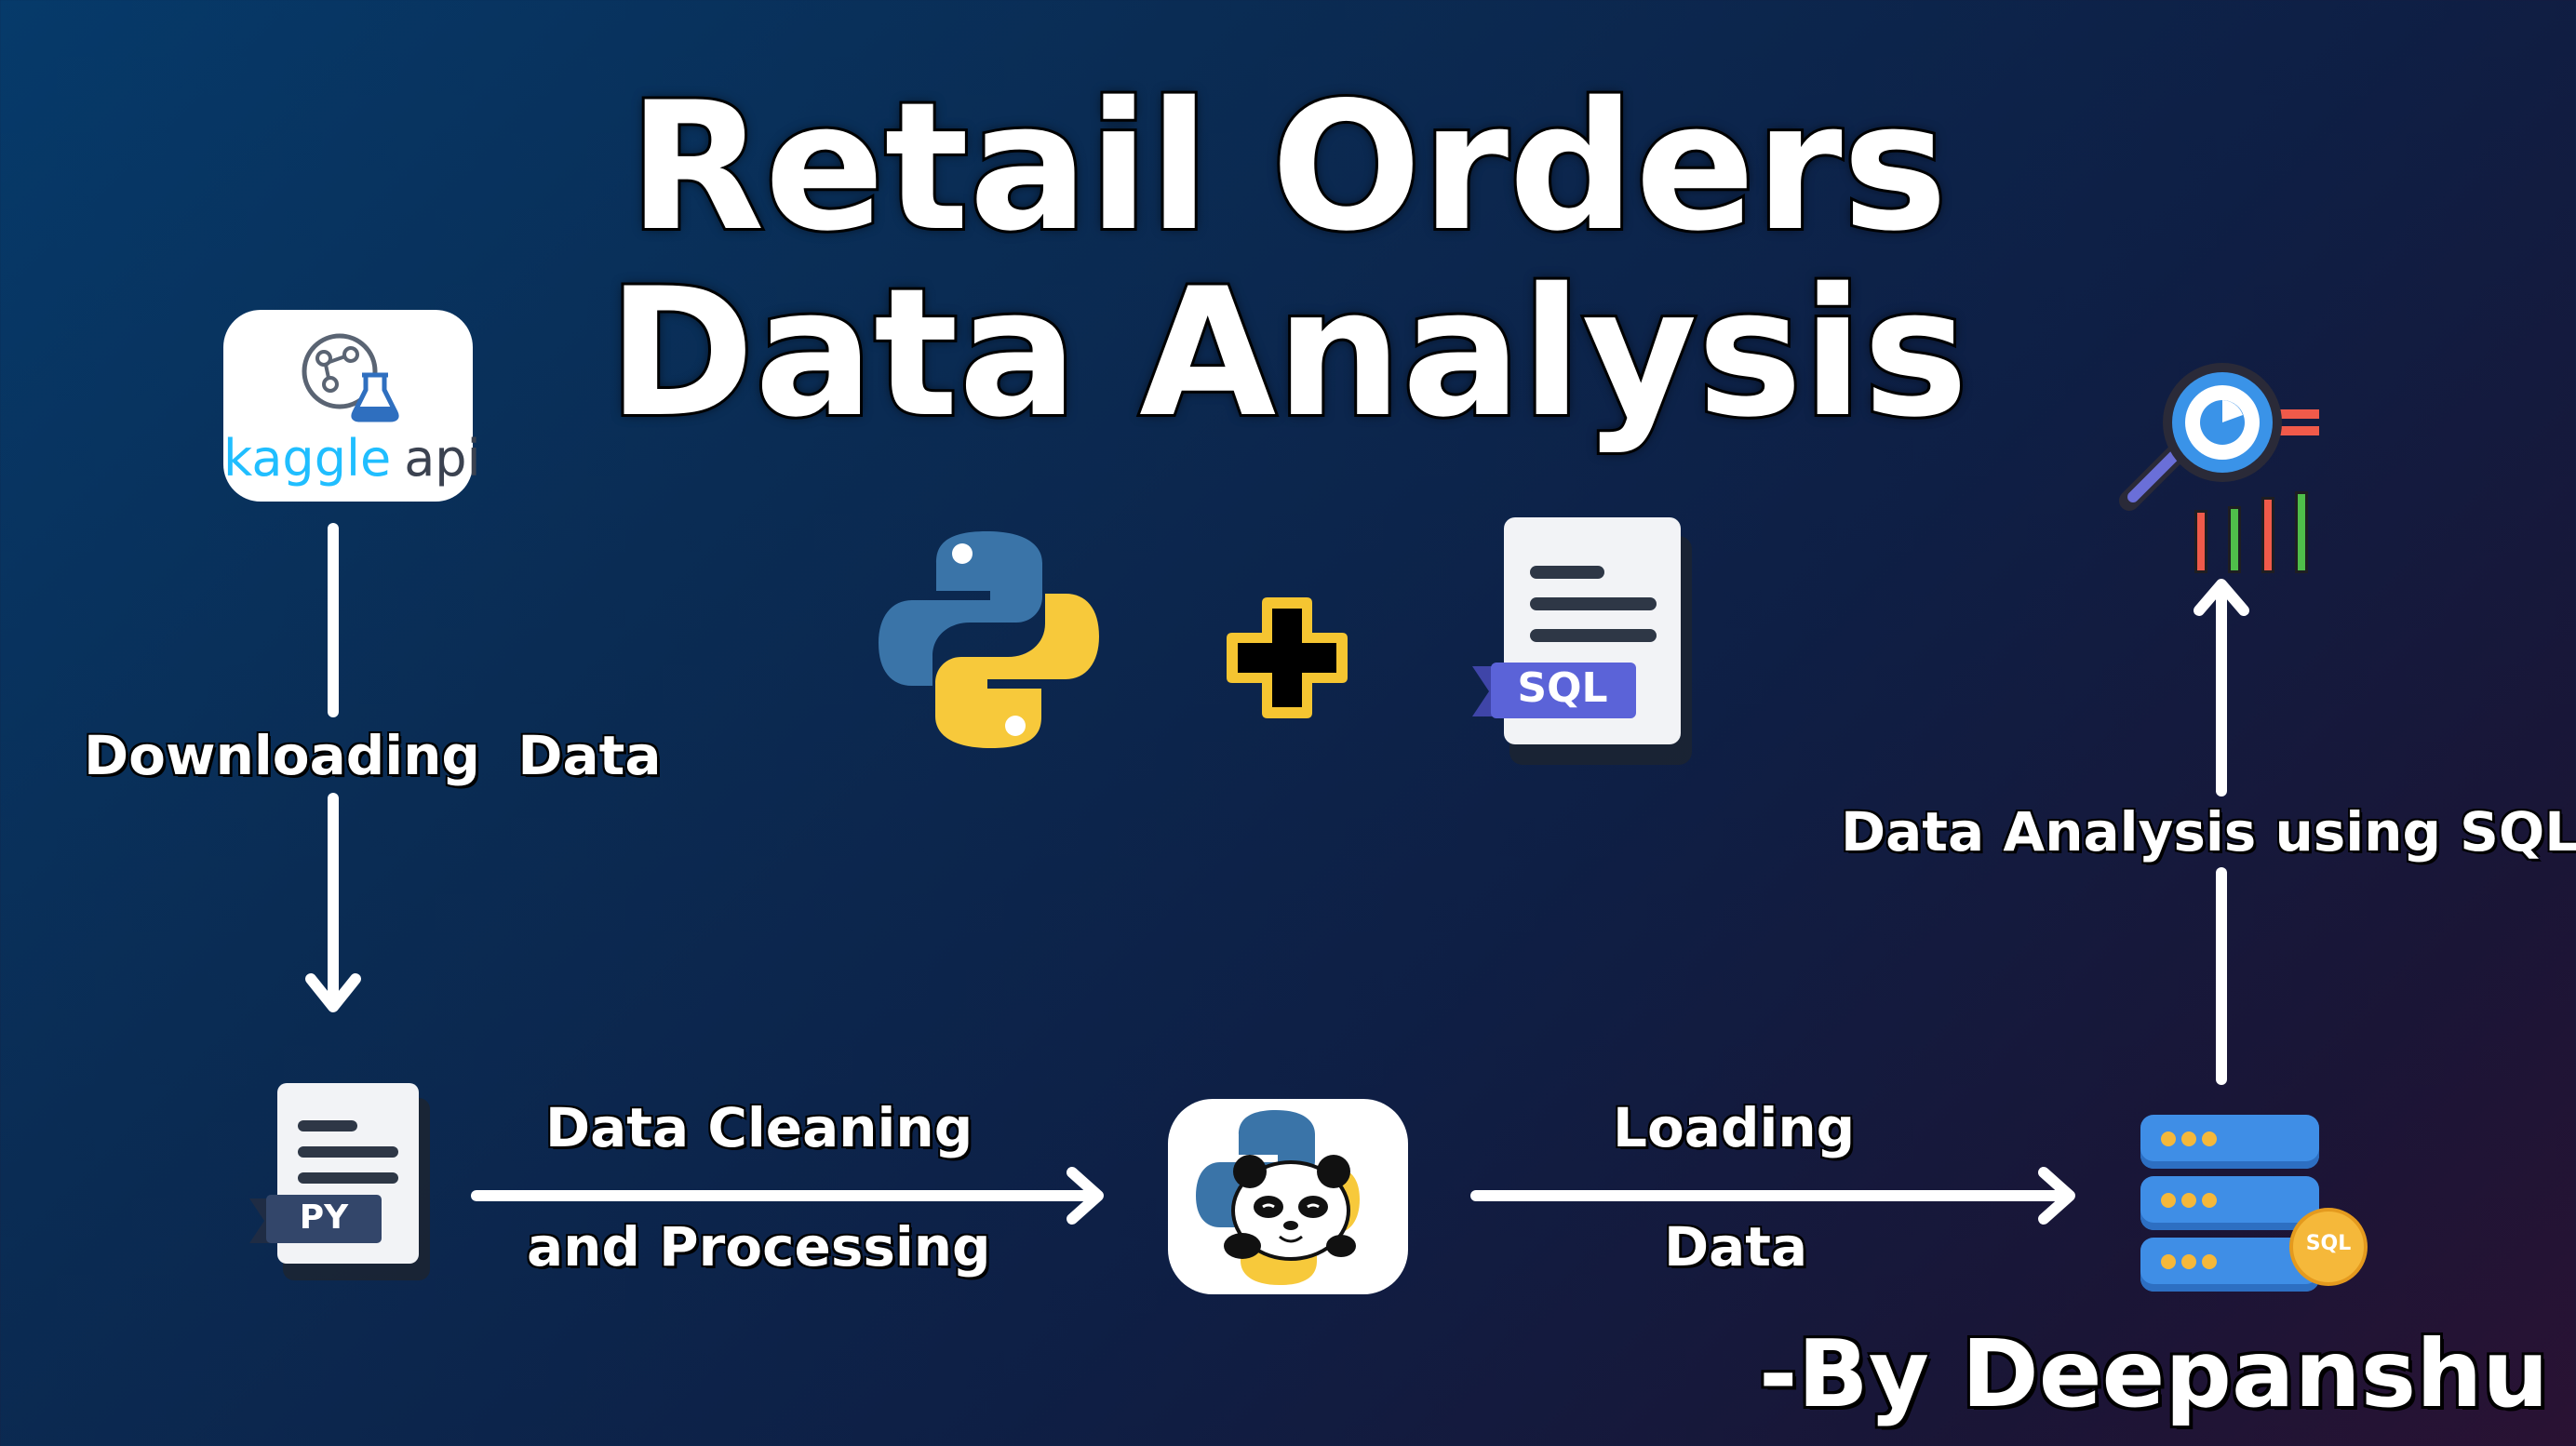 The width and height of the screenshot is (2576, 1446). Describe the element at coordinates (1772, 1196) in the screenshot. I see `arrow-loading` at that location.